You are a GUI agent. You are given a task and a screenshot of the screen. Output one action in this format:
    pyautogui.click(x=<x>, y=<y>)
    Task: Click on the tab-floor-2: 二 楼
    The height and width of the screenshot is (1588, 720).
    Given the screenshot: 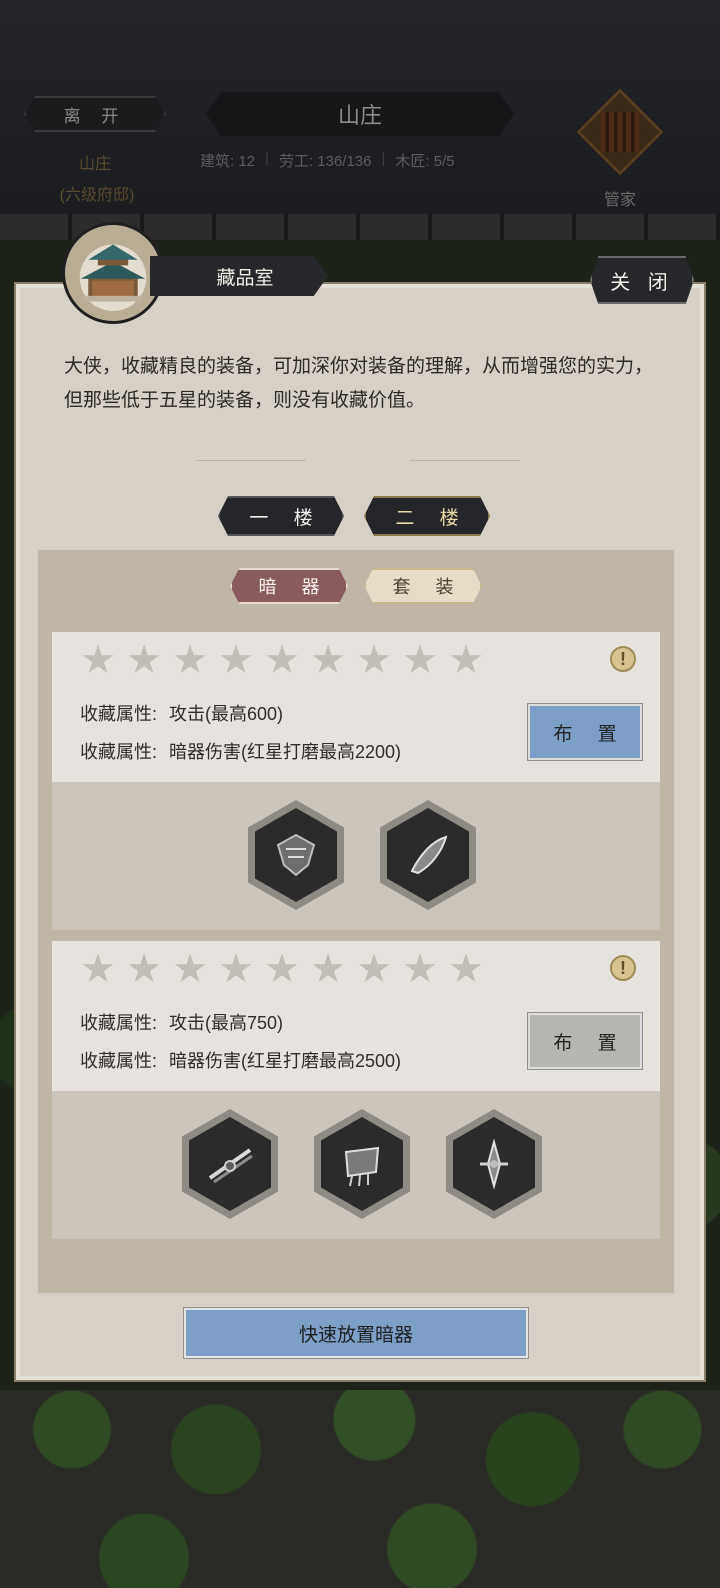 What is the action you would take?
    pyautogui.click(x=427, y=516)
    